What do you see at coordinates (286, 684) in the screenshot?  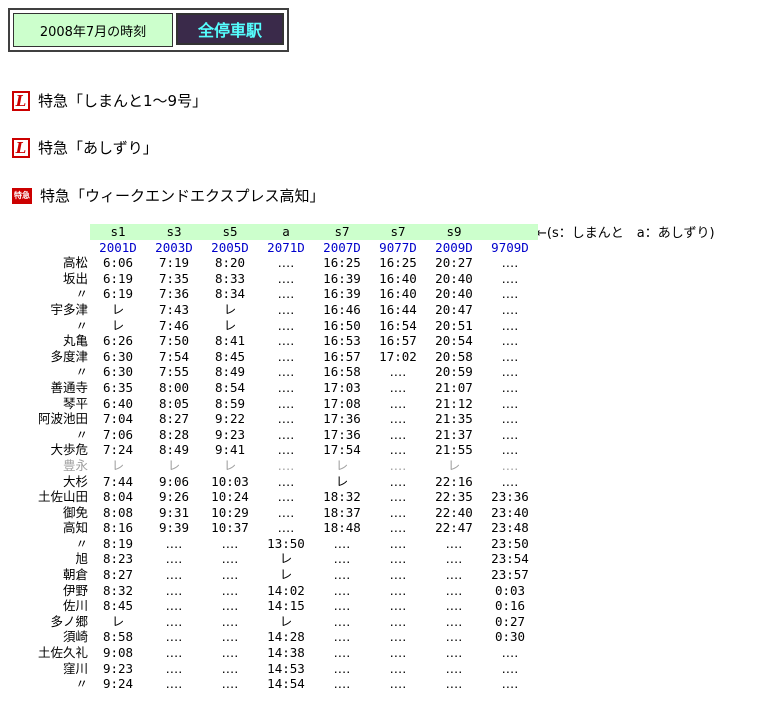 I see `time-cell: 14:54` at bounding box center [286, 684].